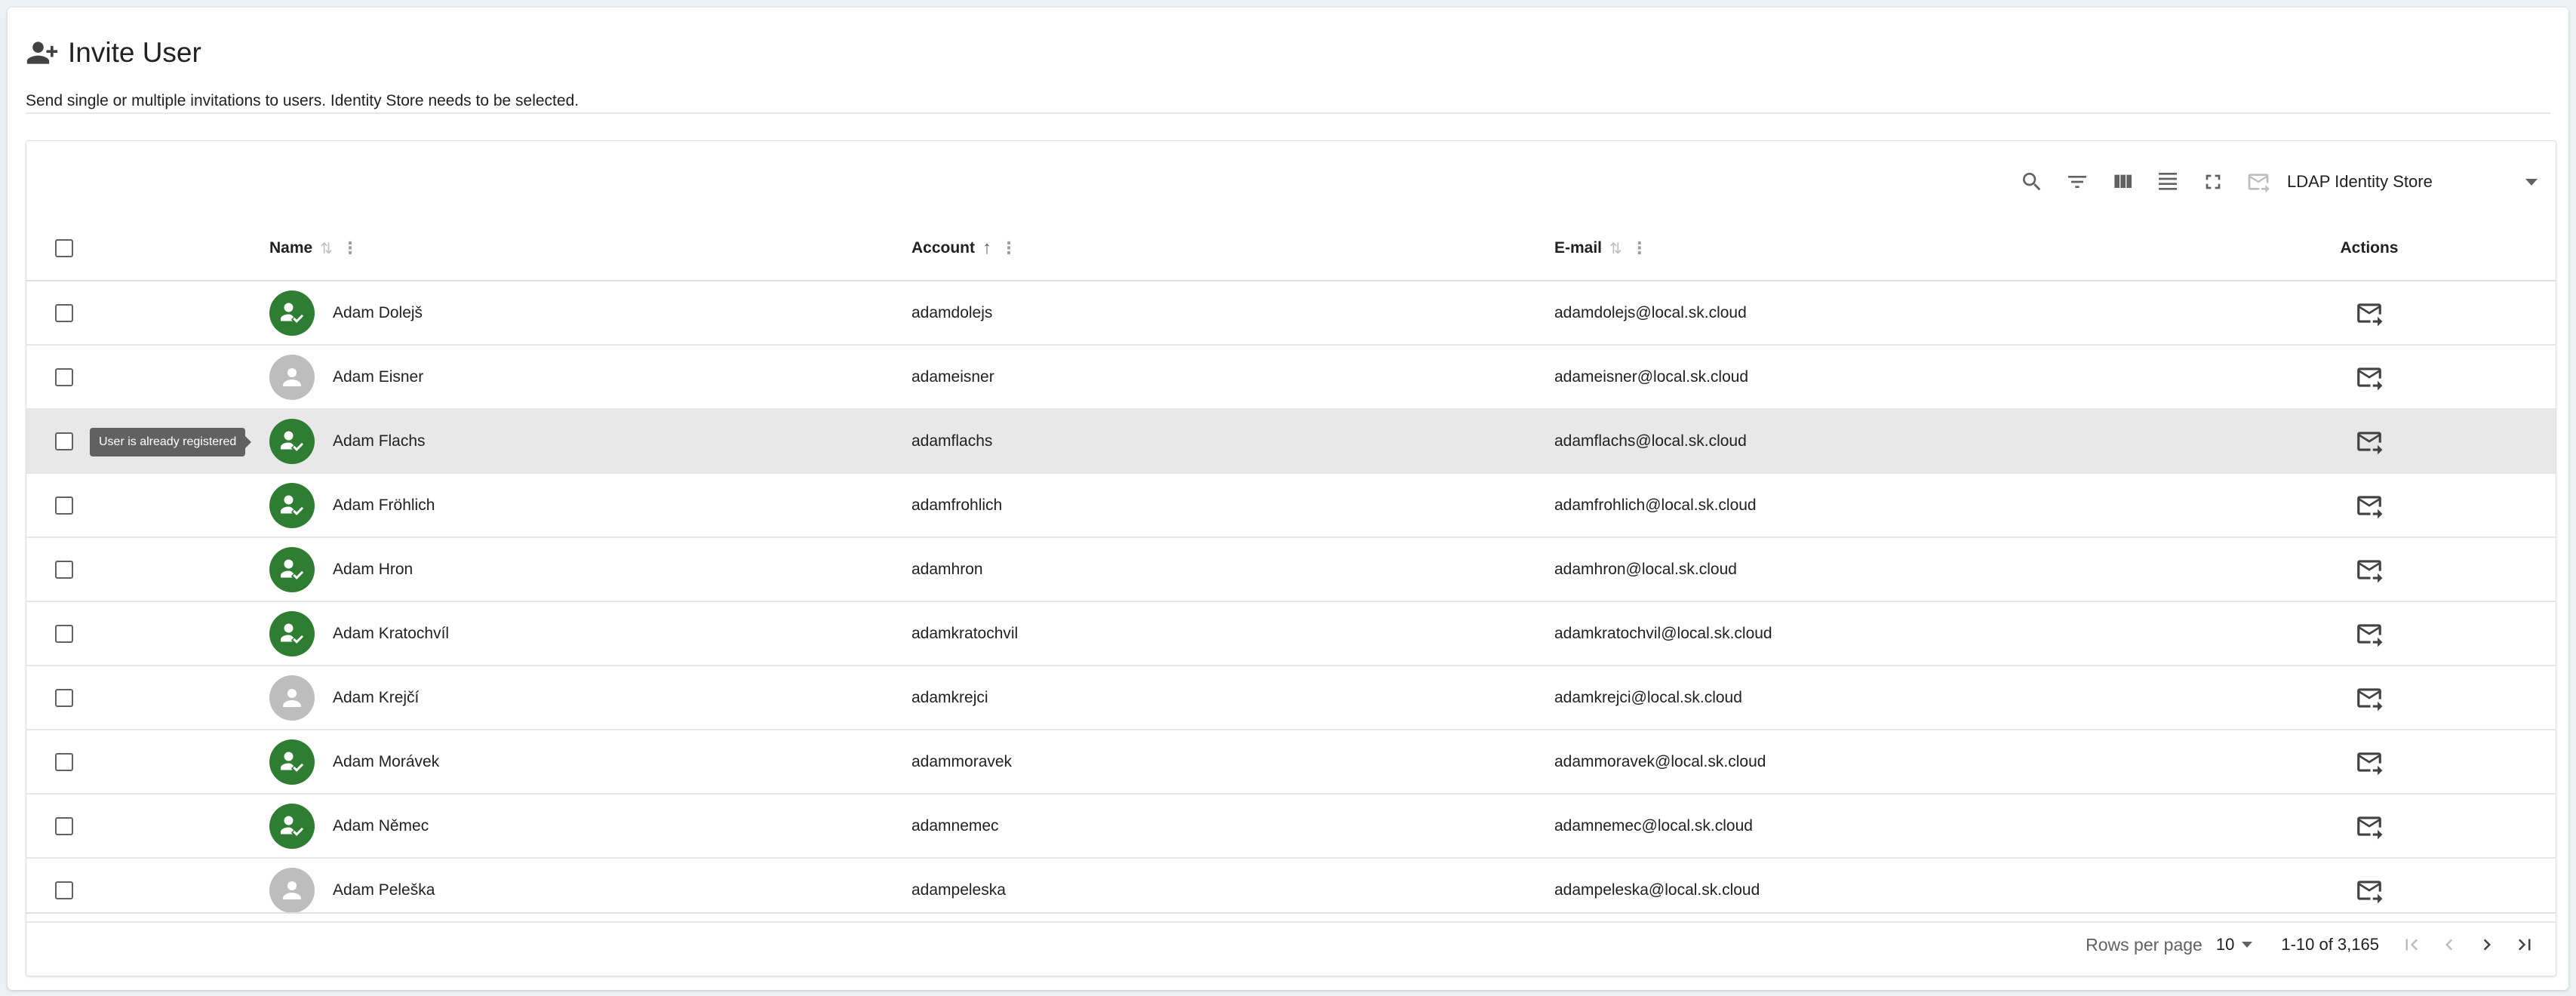  What do you see at coordinates (2525, 945) in the screenshot?
I see `last-page-button` at bounding box center [2525, 945].